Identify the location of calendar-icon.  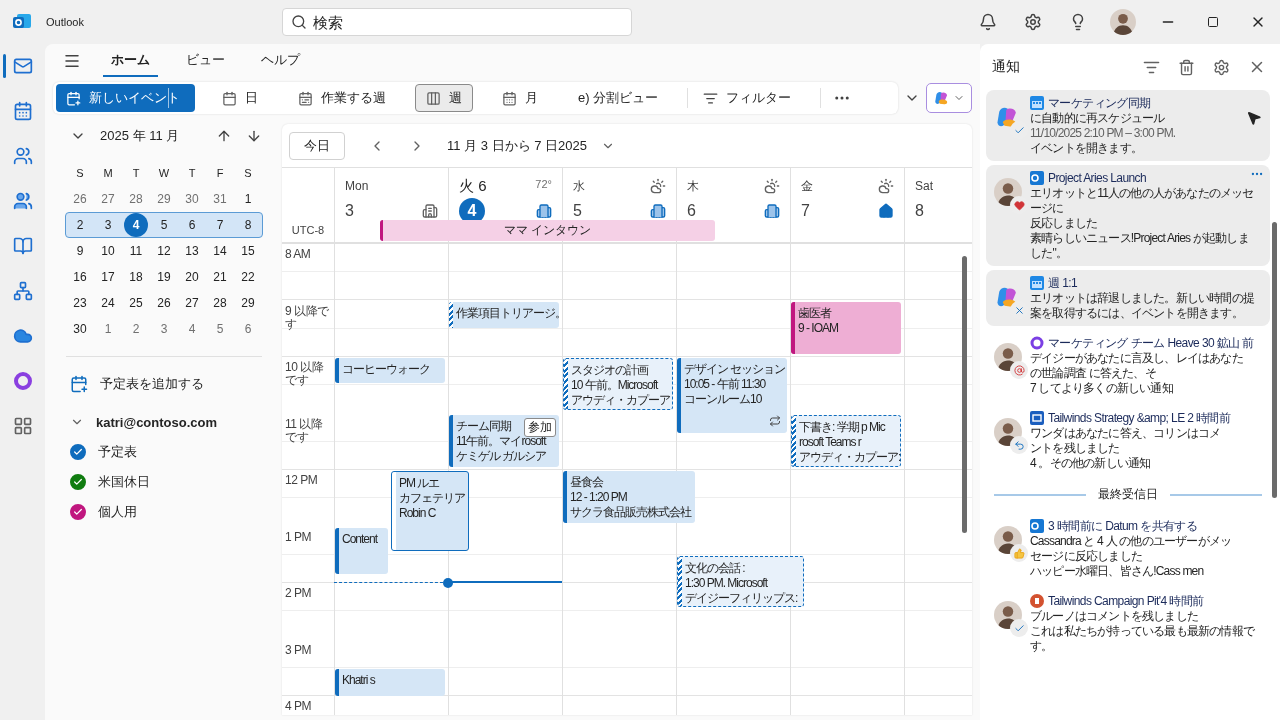
(22, 111).